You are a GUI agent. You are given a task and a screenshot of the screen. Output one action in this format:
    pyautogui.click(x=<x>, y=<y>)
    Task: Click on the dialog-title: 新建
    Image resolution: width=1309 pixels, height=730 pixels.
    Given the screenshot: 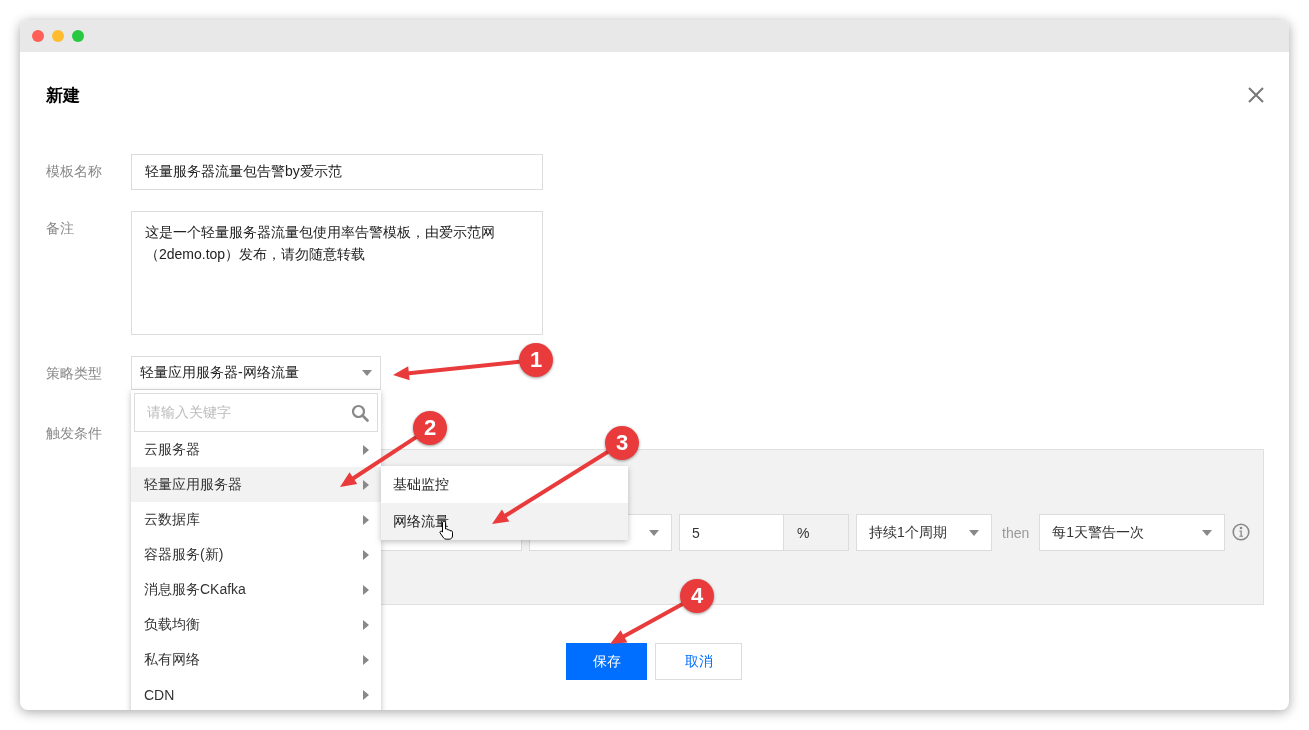 What is the action you would take?
    pyautogui.click(x=63, y=95)
    